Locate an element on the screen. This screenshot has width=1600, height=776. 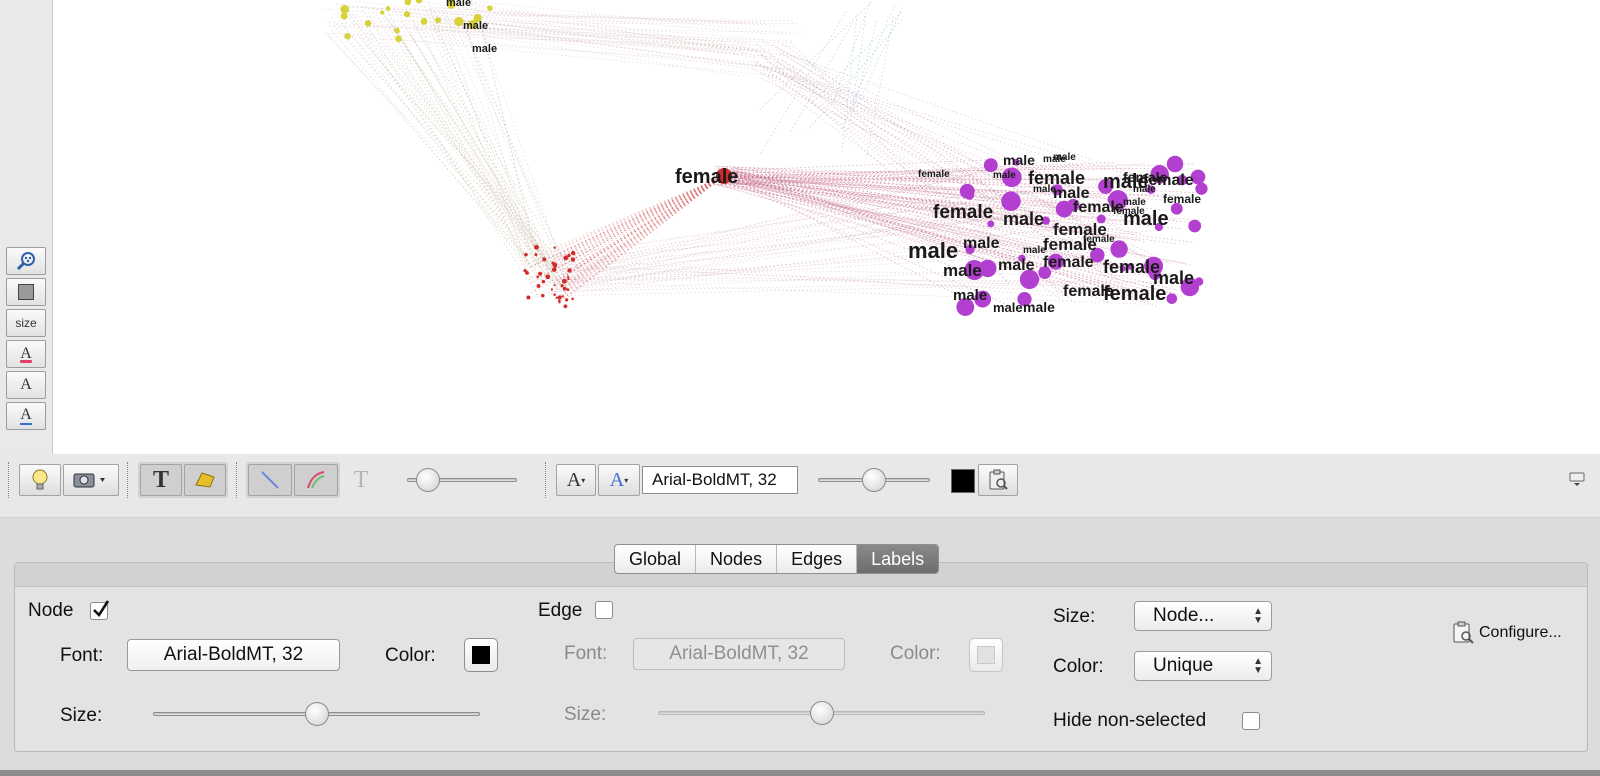
rectangle-select-icon is located at coordinates (26, 292).